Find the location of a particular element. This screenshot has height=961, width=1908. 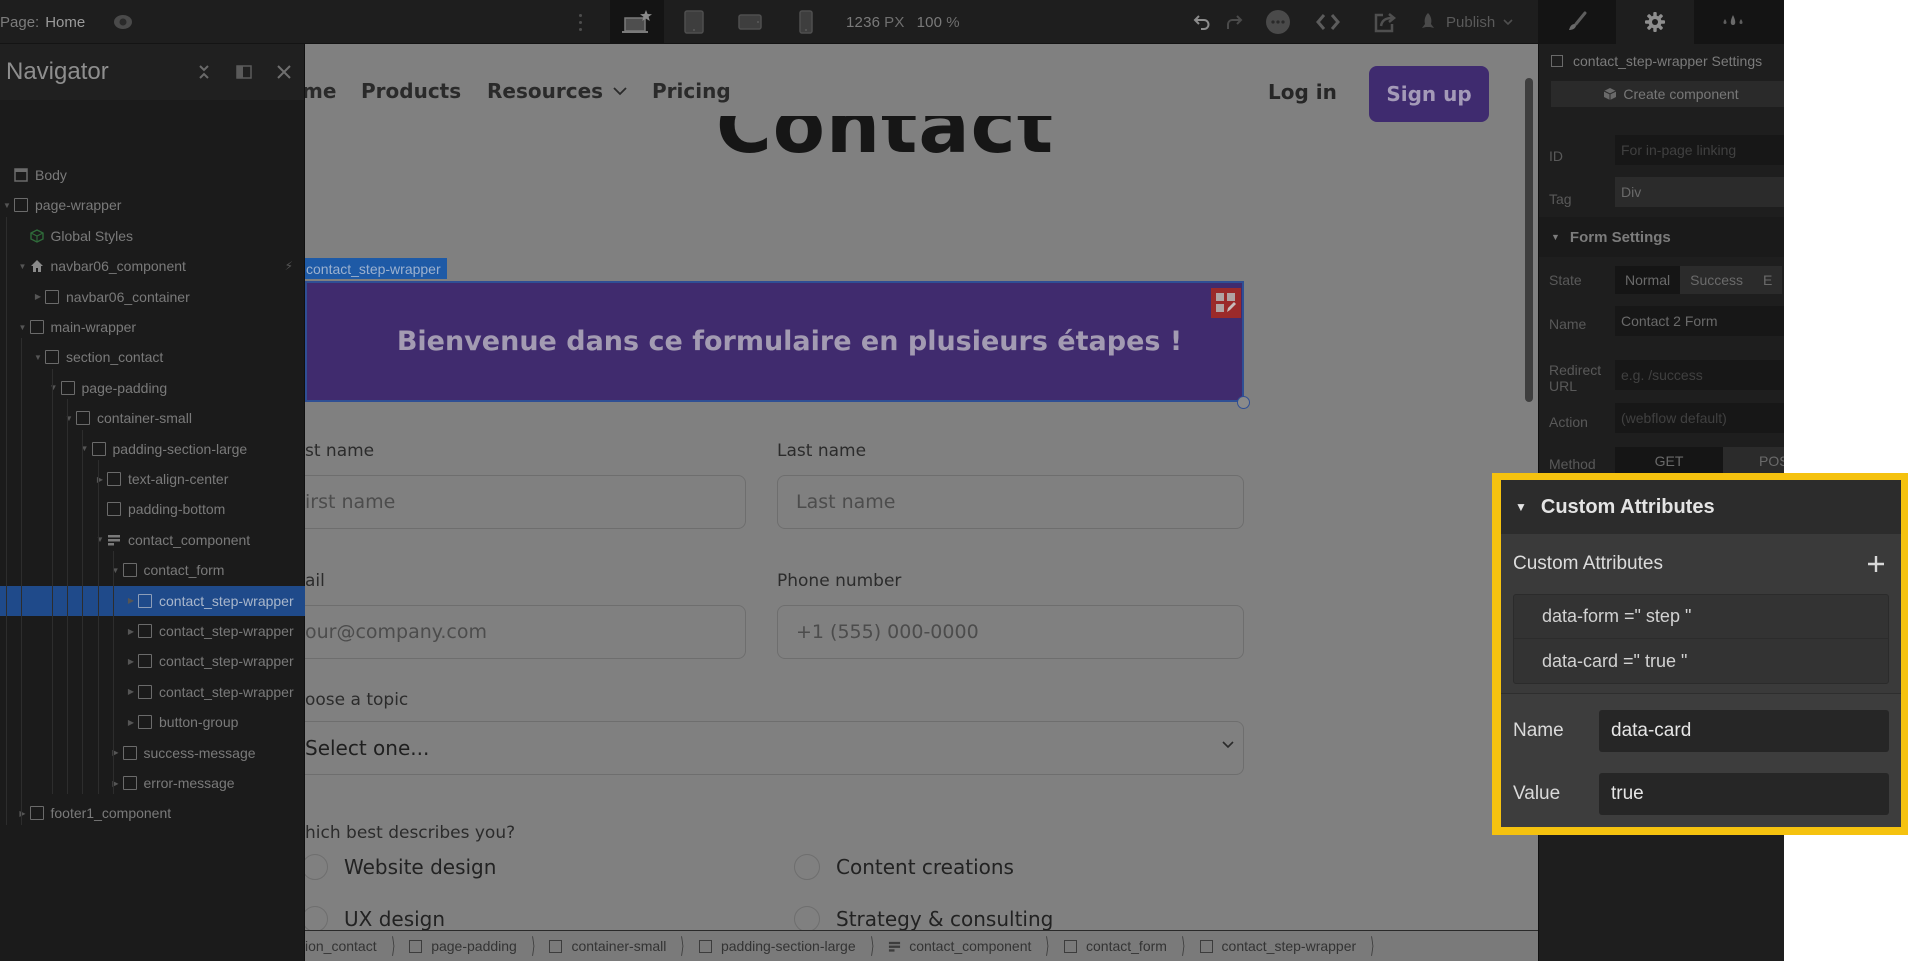

email-input: our@company.com is located at coordinates (525, 632).